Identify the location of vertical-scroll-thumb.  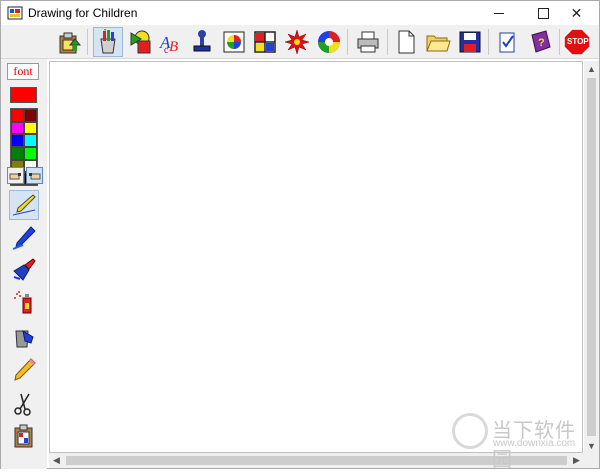
(591, 257).